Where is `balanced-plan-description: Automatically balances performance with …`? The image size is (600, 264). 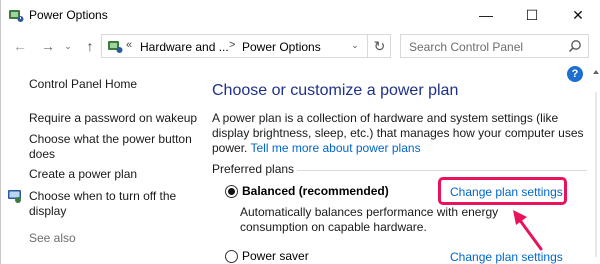 balanced-plan-description: Automatically balances performance with … is located at coordinates (369, 219).